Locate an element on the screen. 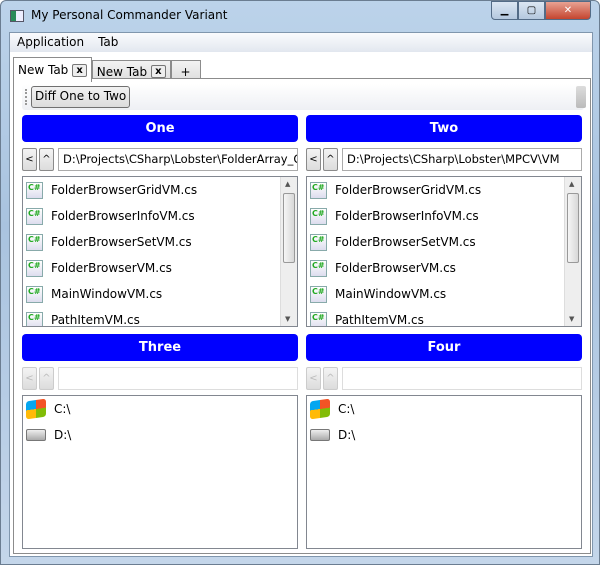 The height and width of the screenshot is (565, 600). menu-application: Application is located at coordinates (50, 42).